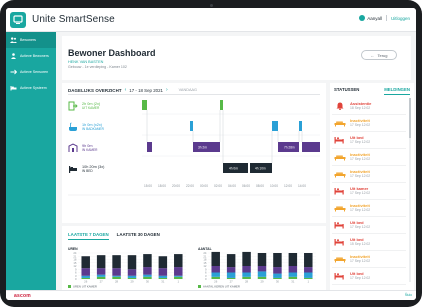 The height and width of the screenshot is (307, 422). What do you see at coordinates (397, 91) in the screenshot?
I see `tab-meldingen: MELDINGEN` at bounding box center [397, 91].